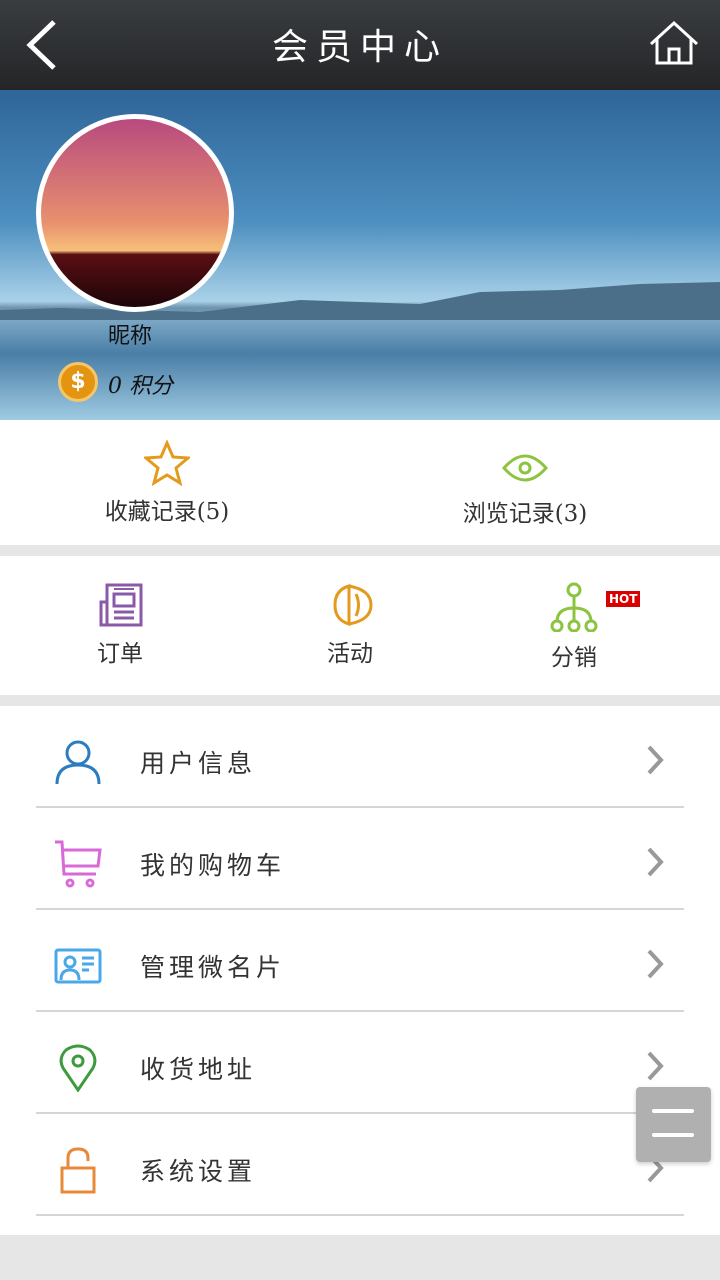 Image resolution: width=720 pixels, height=1280 pixels. I want to click on menu-item-business-card: 管理微名片, so click(360, 965).